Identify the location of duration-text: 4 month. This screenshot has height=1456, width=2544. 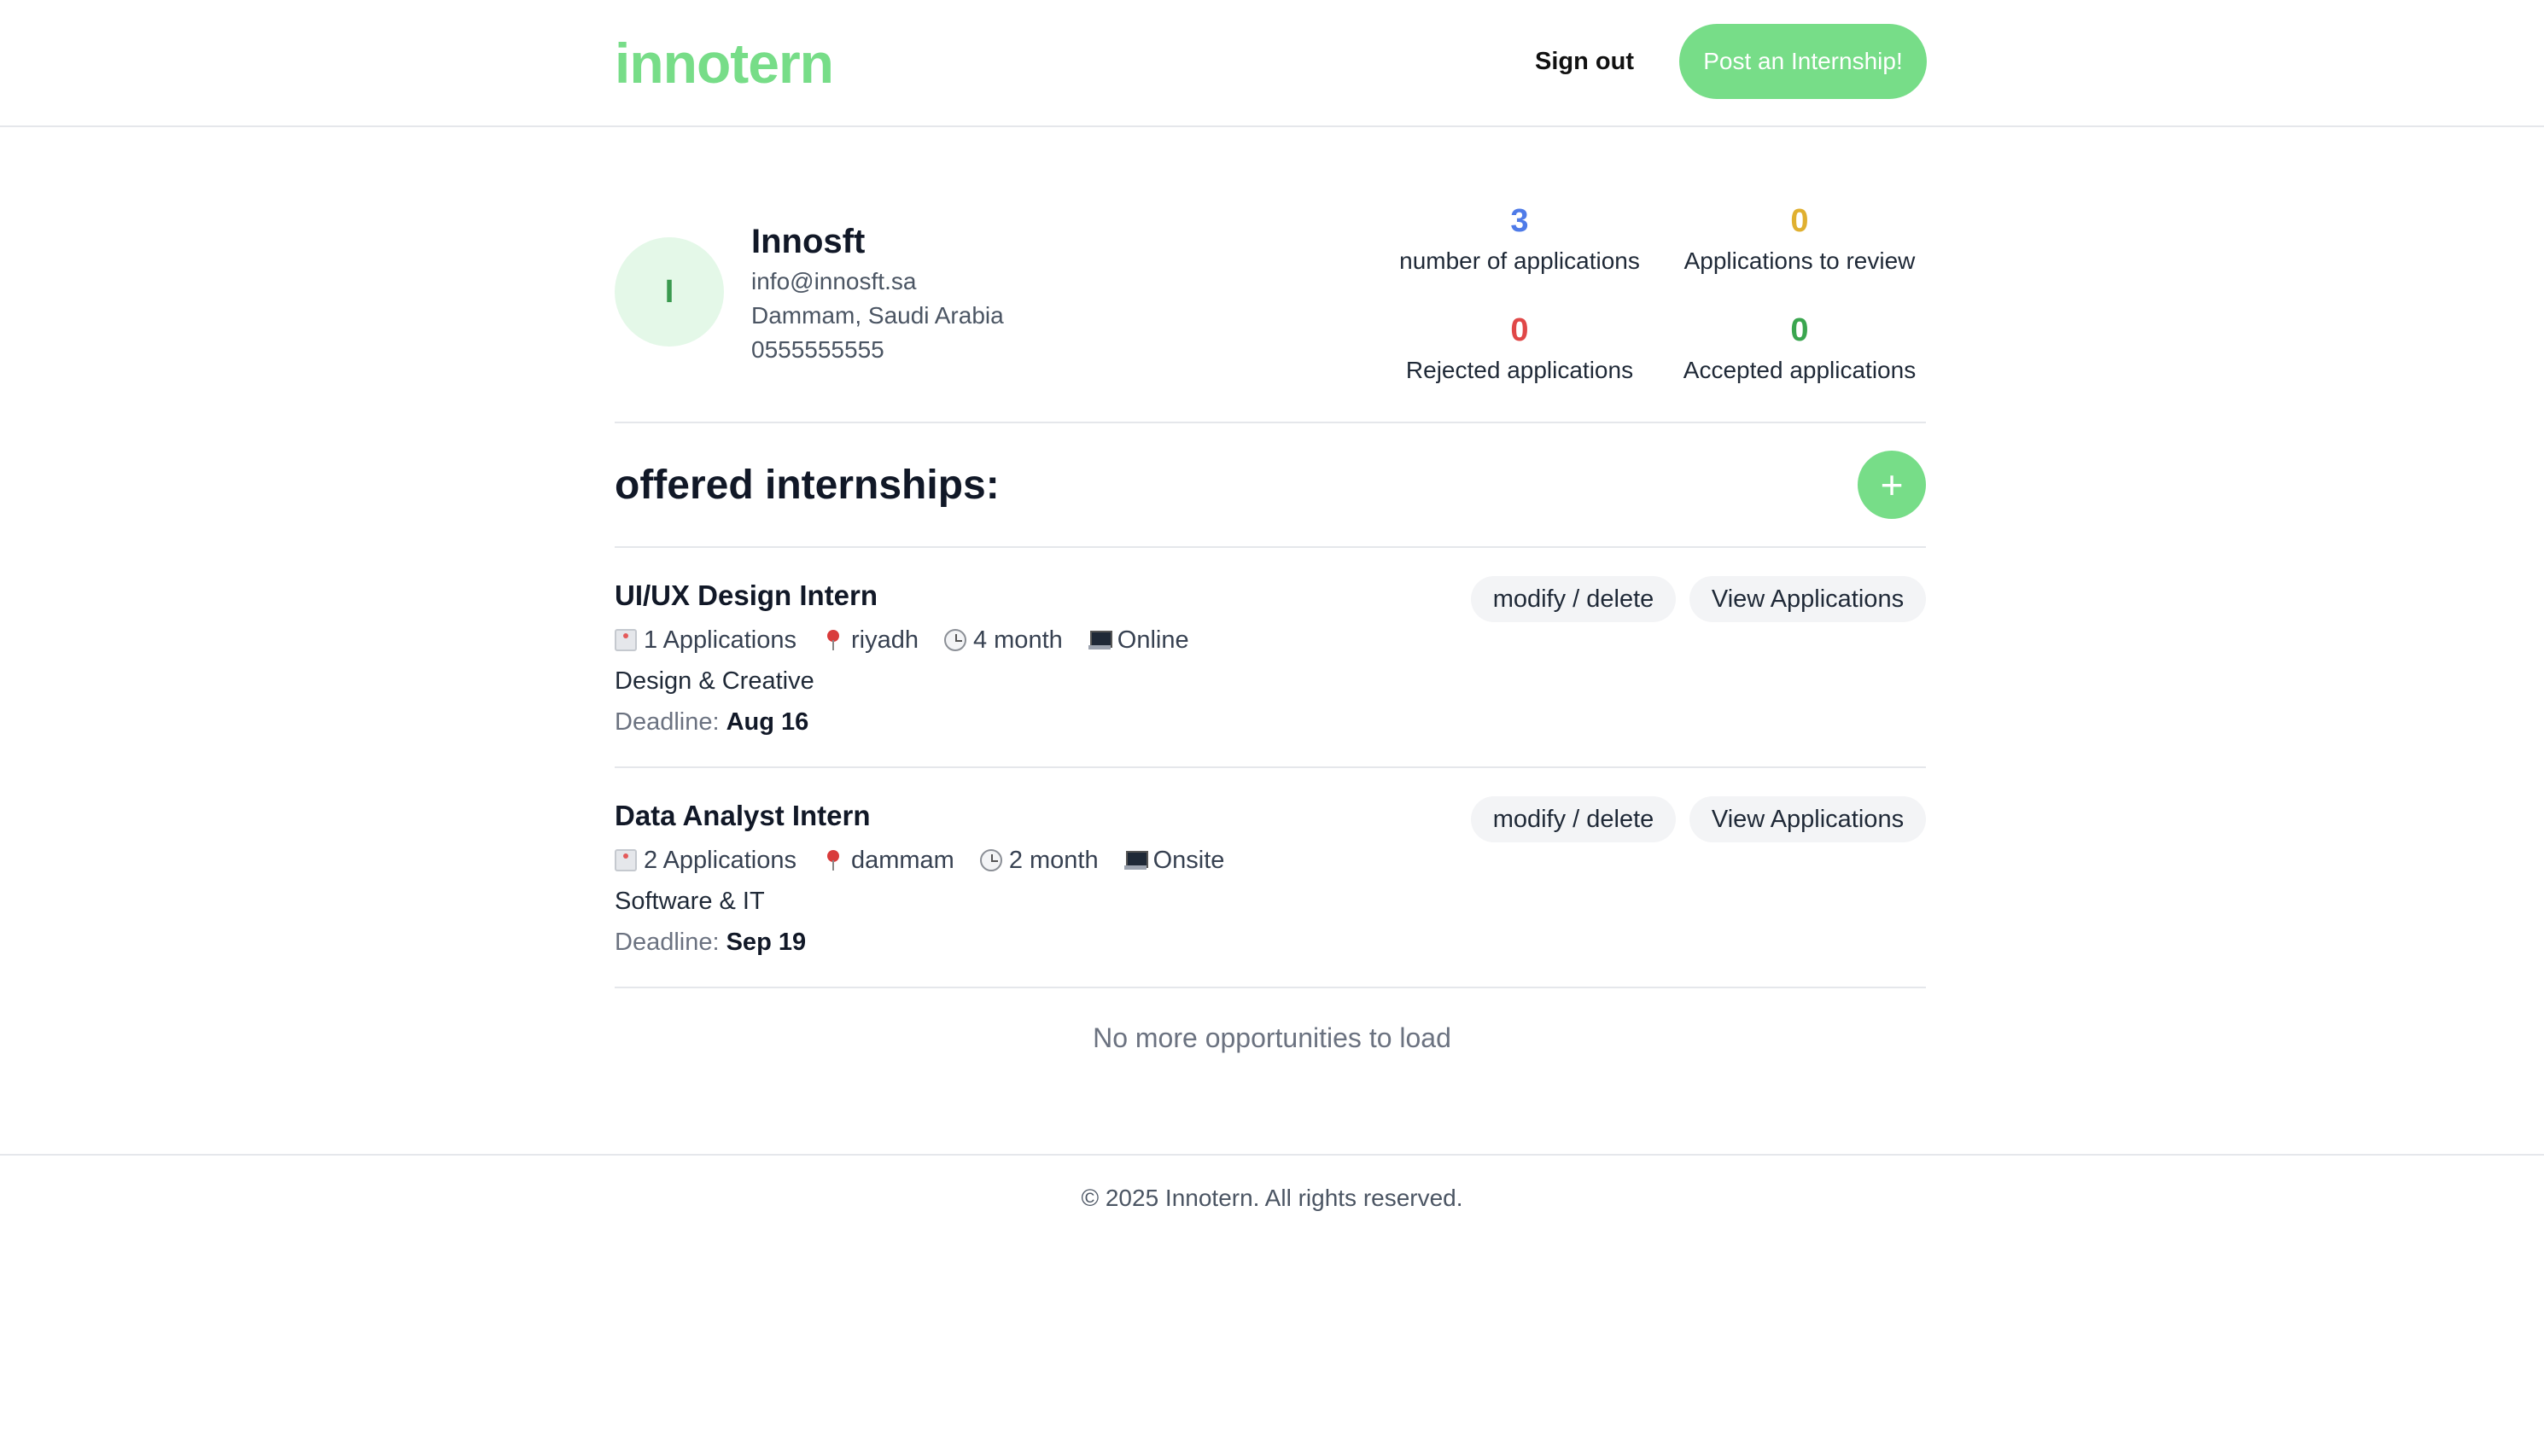
(1017, 640).